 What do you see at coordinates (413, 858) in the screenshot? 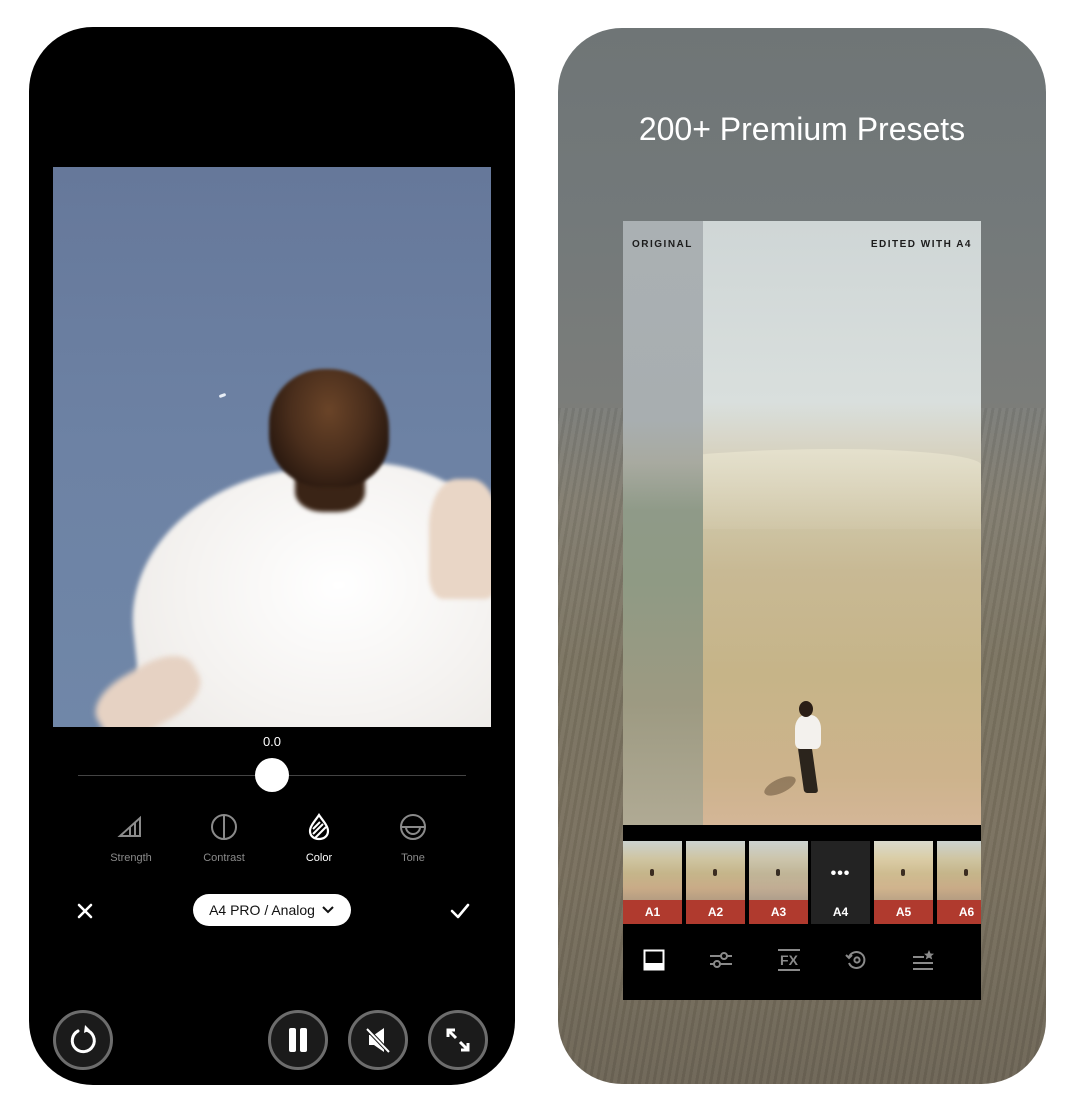
I see `tool-label: Tone` at bounding box center [413, 858].